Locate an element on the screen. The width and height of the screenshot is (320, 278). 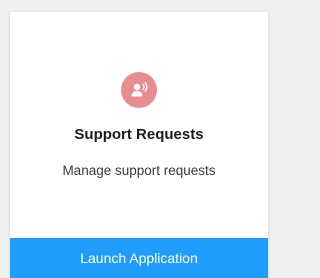
person-speaking-icon is located at coordinates (139, 90).